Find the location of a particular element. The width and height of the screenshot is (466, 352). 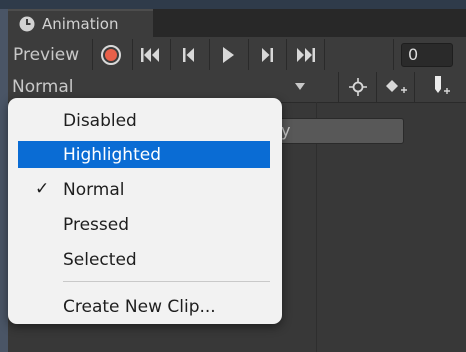

record-button is located at coordinates (110, 54).